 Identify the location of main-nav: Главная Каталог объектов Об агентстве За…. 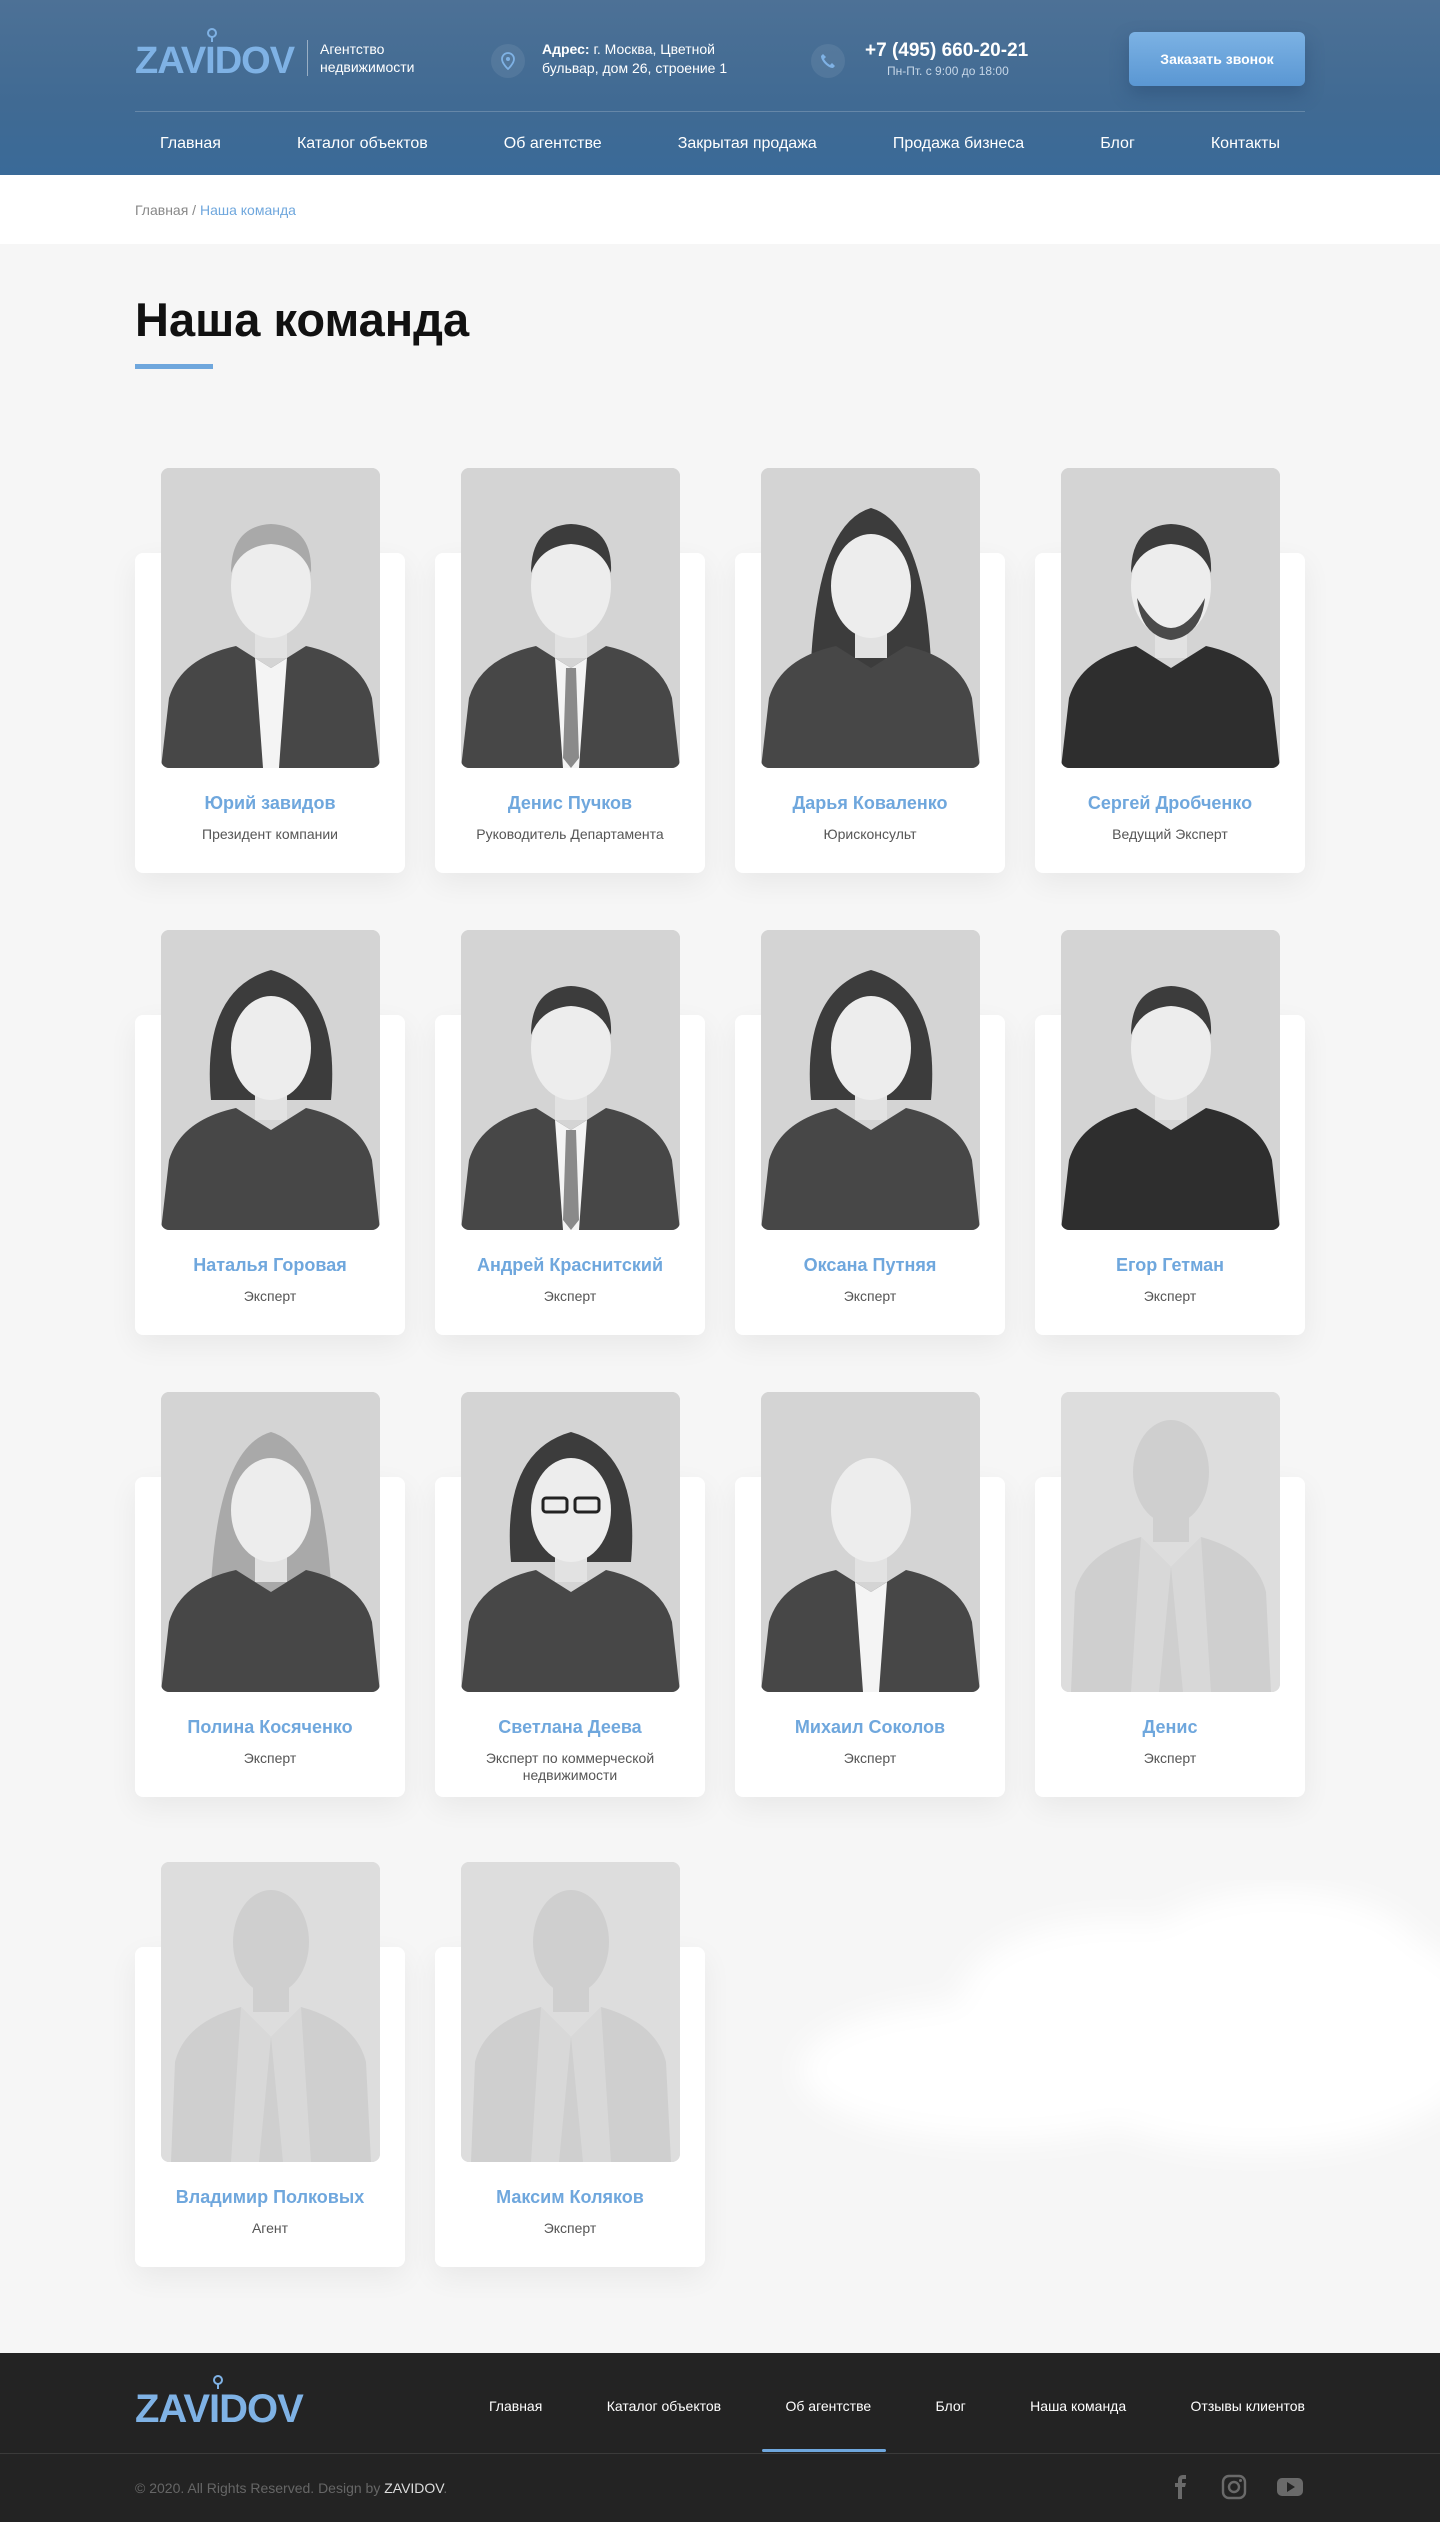
(720, 143).